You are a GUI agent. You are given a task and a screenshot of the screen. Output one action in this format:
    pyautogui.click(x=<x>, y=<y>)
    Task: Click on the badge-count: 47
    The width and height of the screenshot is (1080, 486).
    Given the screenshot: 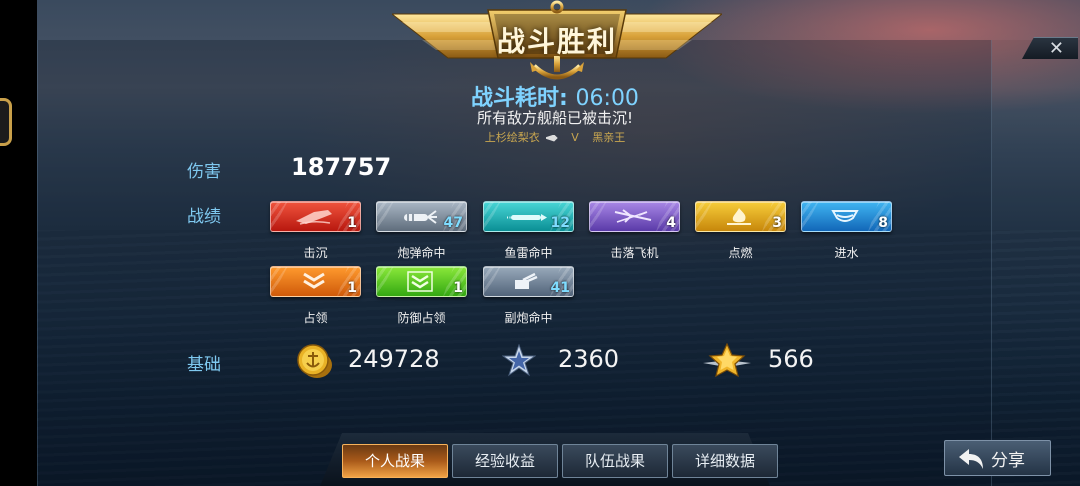 What is the action you would take?
    pyautogui.click(x=453, y=223)
    